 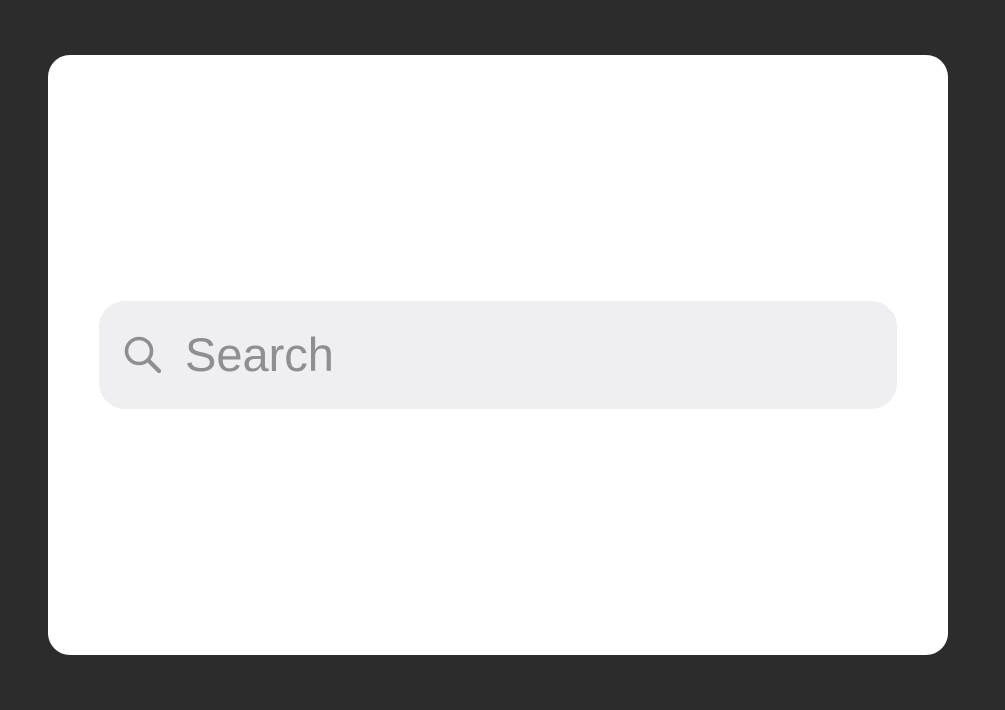 I want to click on search-icon, so click(x=143, y=355).